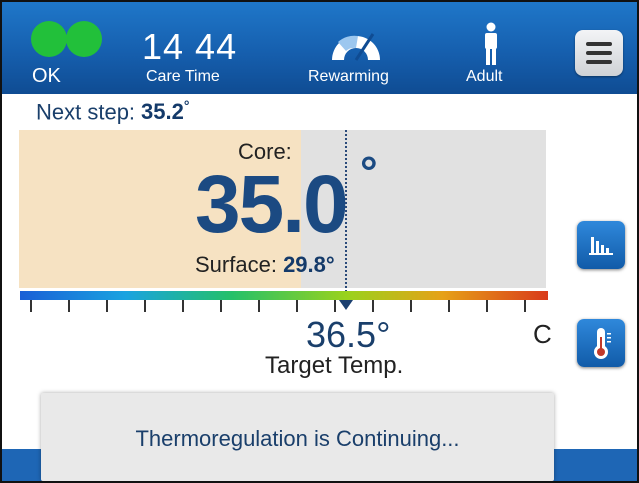 This screenshot has height=483, width=639. I want to click on surface-label: Surface:, so click(236, 264).